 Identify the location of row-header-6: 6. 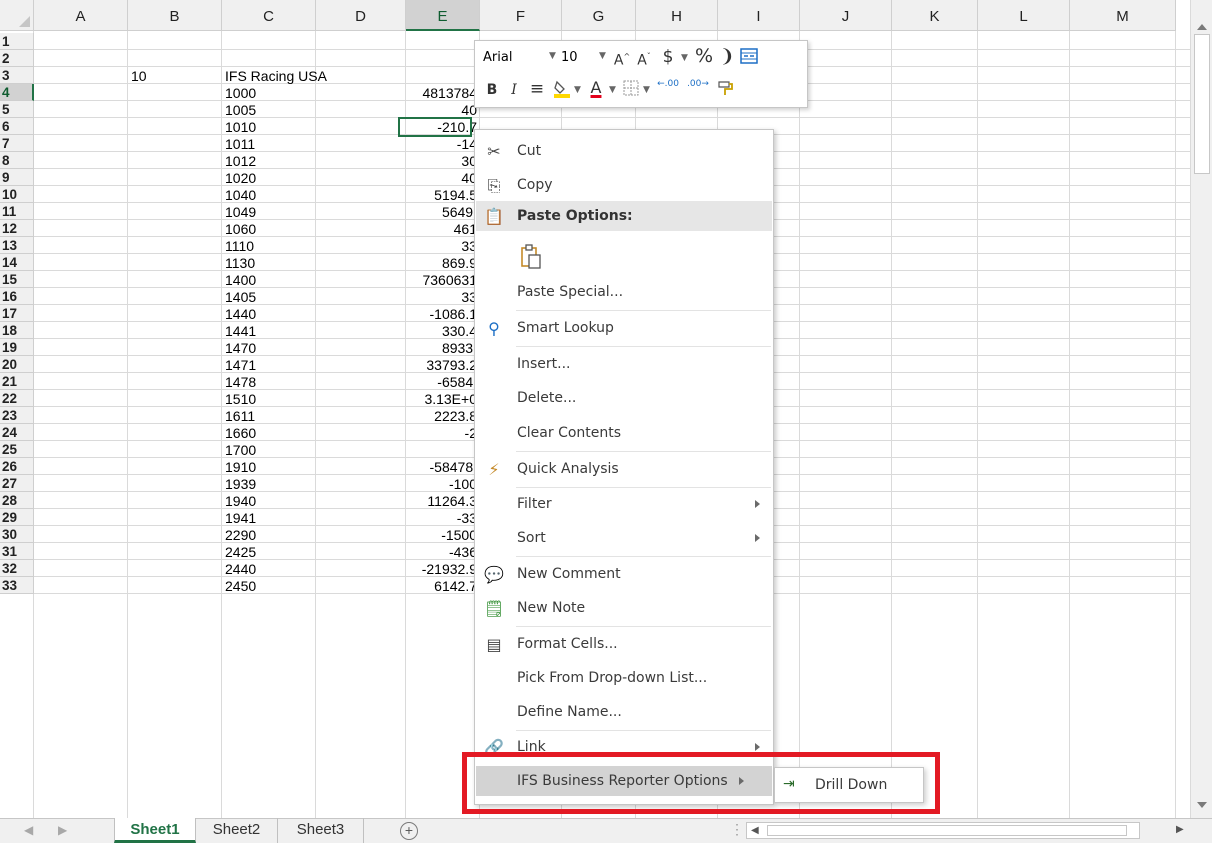
(17, 126).